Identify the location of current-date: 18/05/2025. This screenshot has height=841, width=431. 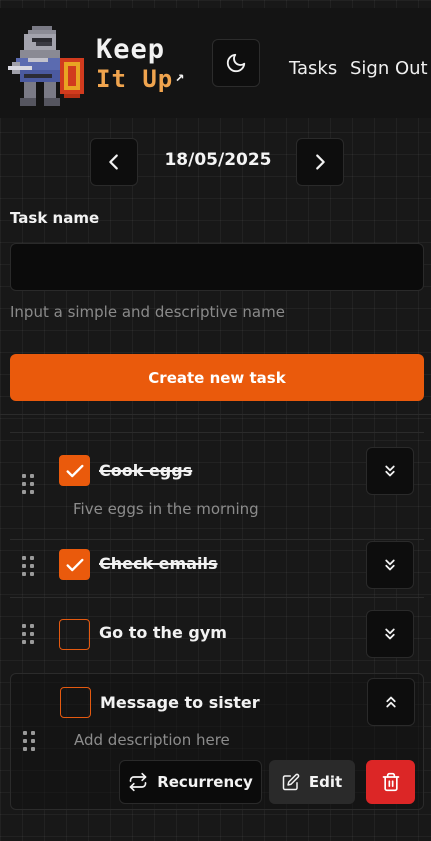
(218, 160).